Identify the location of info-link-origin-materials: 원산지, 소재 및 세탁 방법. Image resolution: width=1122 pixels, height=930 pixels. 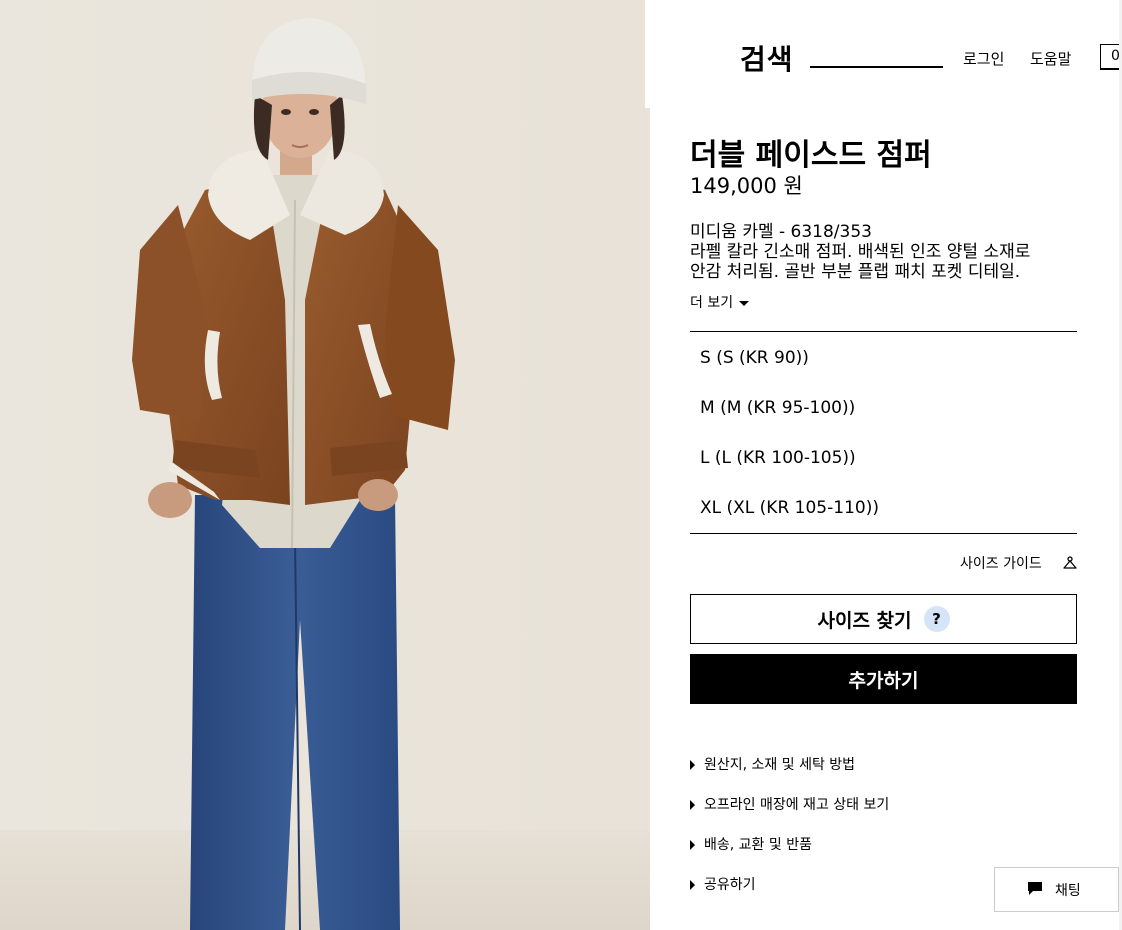
(772, 764).